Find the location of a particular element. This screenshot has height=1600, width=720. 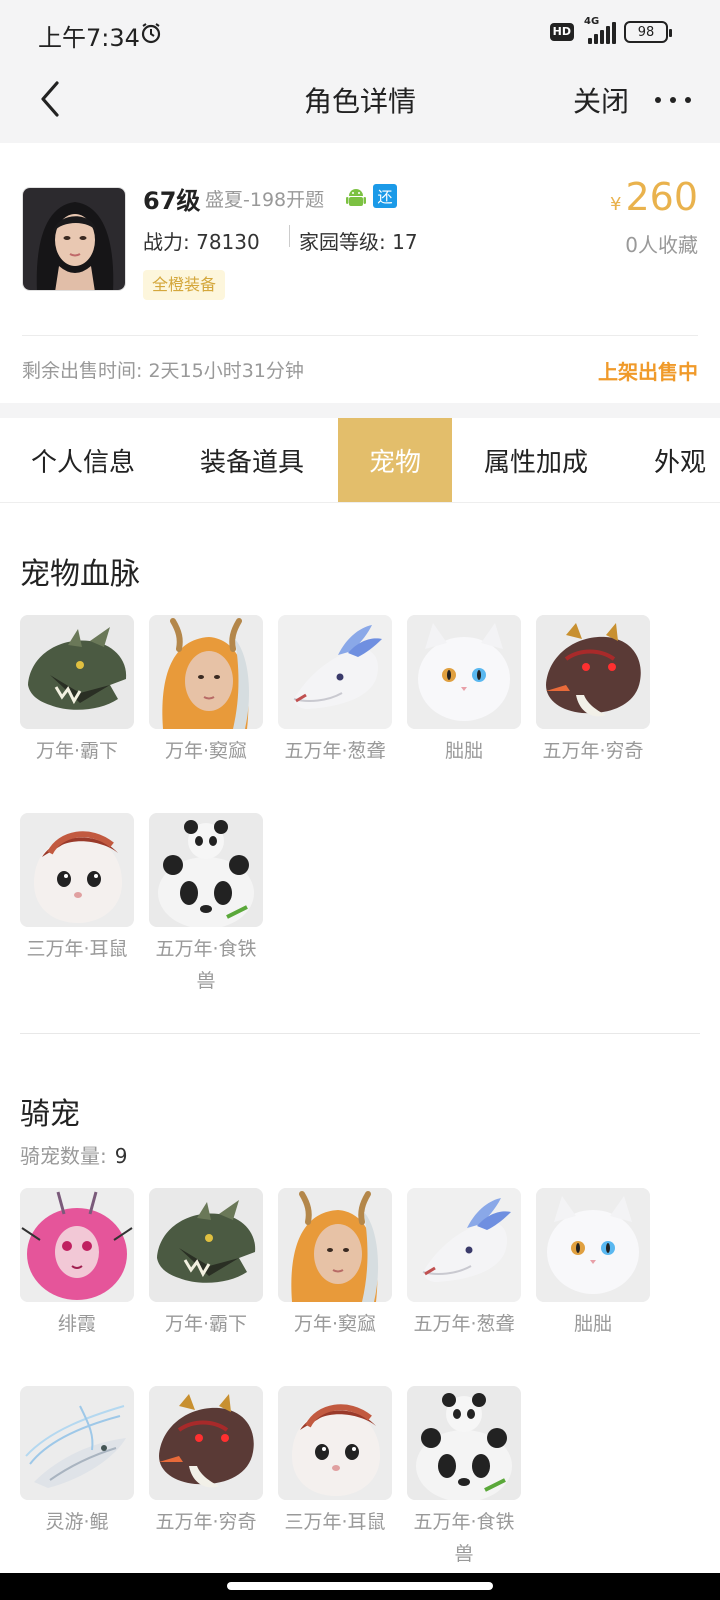

battery-level: 98 is located at coordinates (646, 32).